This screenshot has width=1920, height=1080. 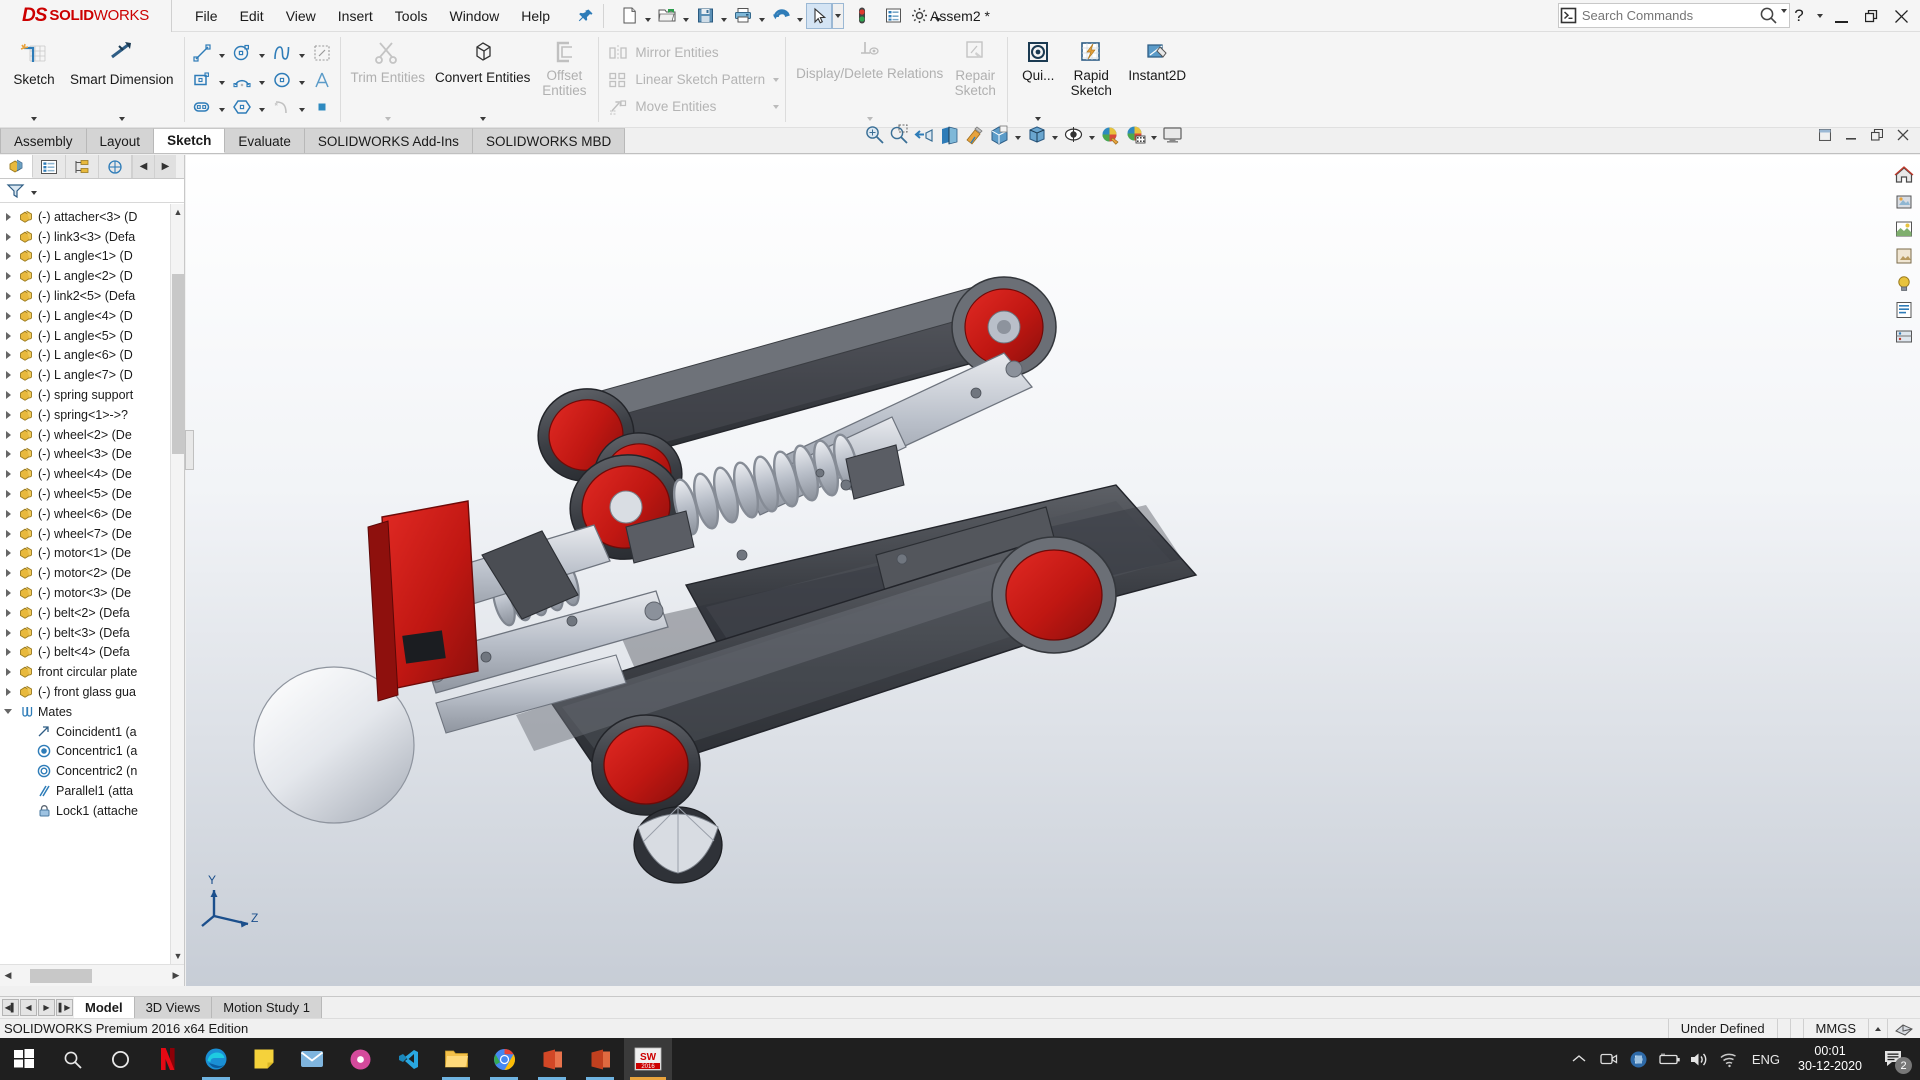 What do you see at coordinates (685, 79) in the screenshot?
I see `linear-sketch-pattern-button: Linear Sketch Pattern` at bounding box center [685, 79].